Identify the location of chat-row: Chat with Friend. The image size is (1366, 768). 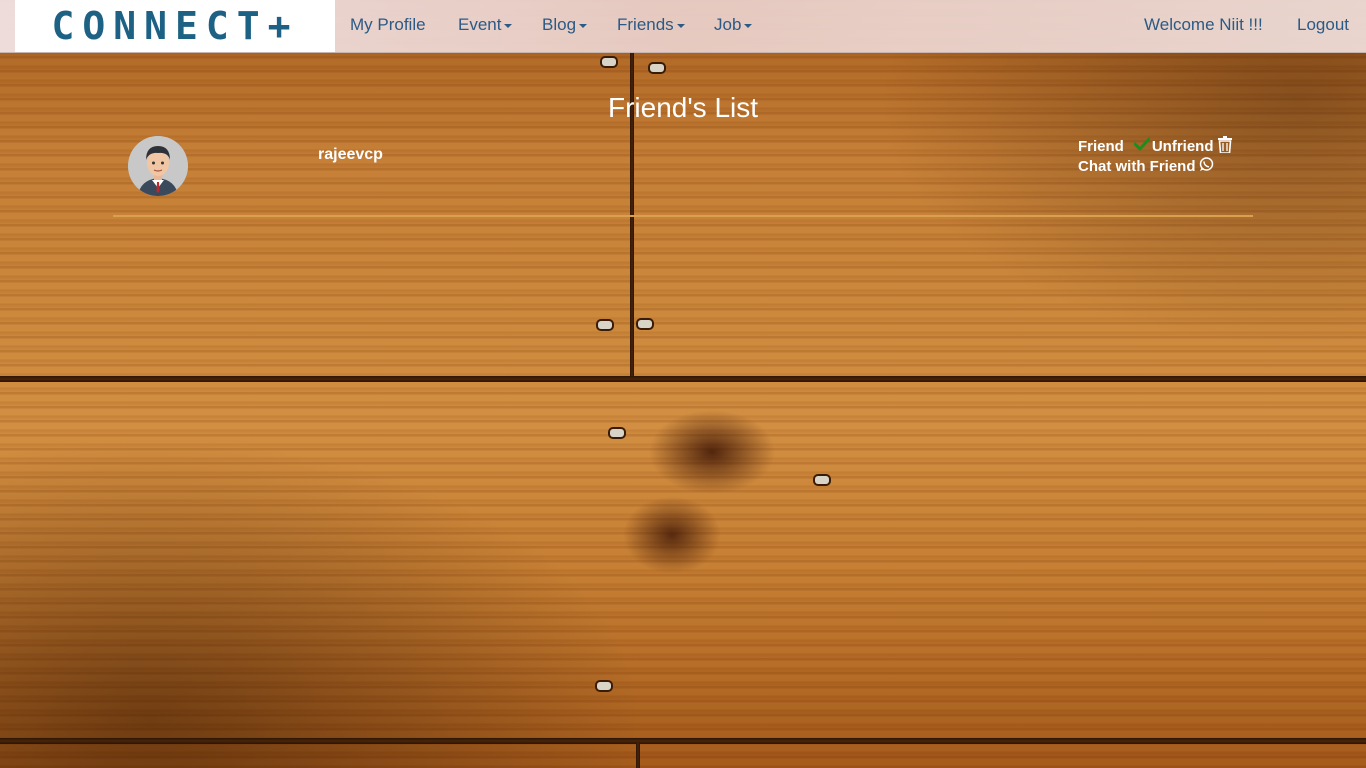
(1155, 167).